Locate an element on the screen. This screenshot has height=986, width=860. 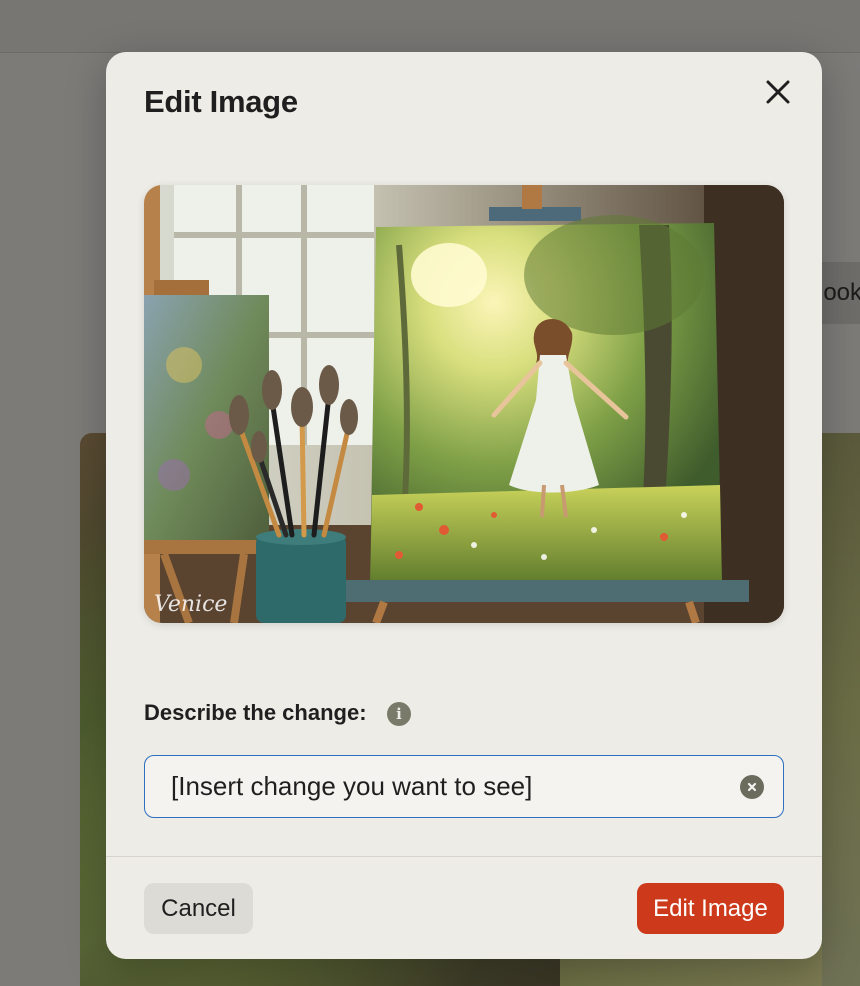
clear-input-icon is located at coordinates (752, 787).